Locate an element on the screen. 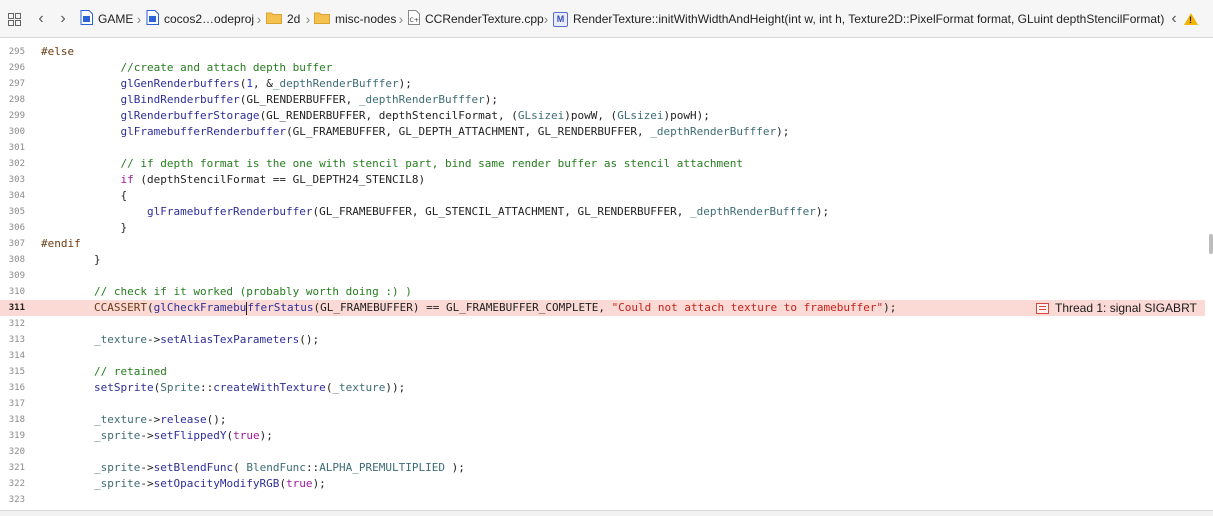  code-line: 320 is located at coordinates (602, 452).